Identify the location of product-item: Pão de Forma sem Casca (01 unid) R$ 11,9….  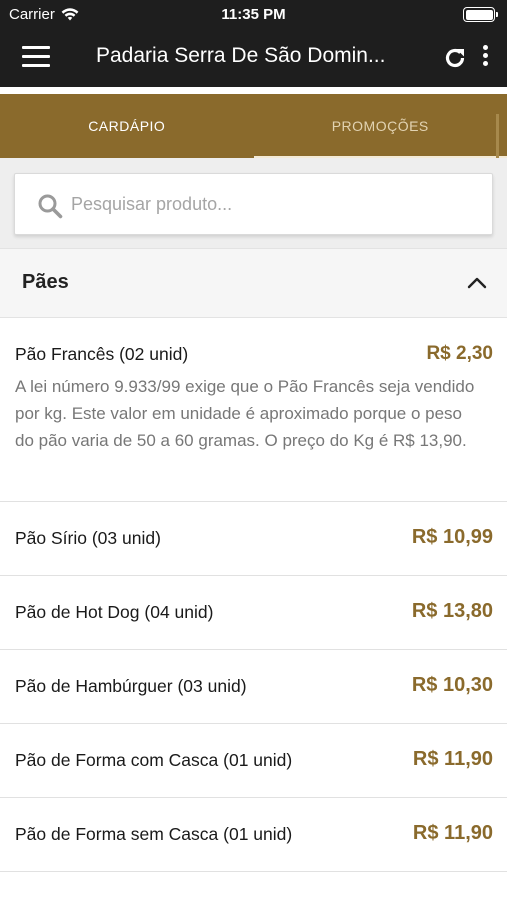
(253, 835).